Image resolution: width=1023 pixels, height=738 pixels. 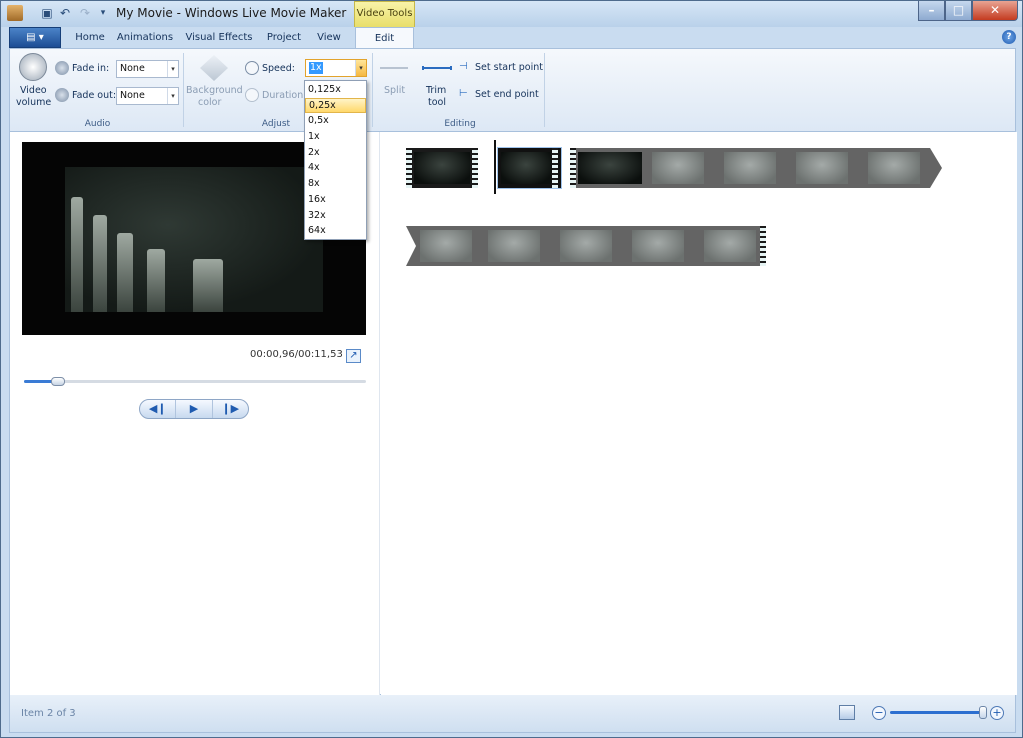 I want to click on speed-option: 1x, so click(x=335, y=137).